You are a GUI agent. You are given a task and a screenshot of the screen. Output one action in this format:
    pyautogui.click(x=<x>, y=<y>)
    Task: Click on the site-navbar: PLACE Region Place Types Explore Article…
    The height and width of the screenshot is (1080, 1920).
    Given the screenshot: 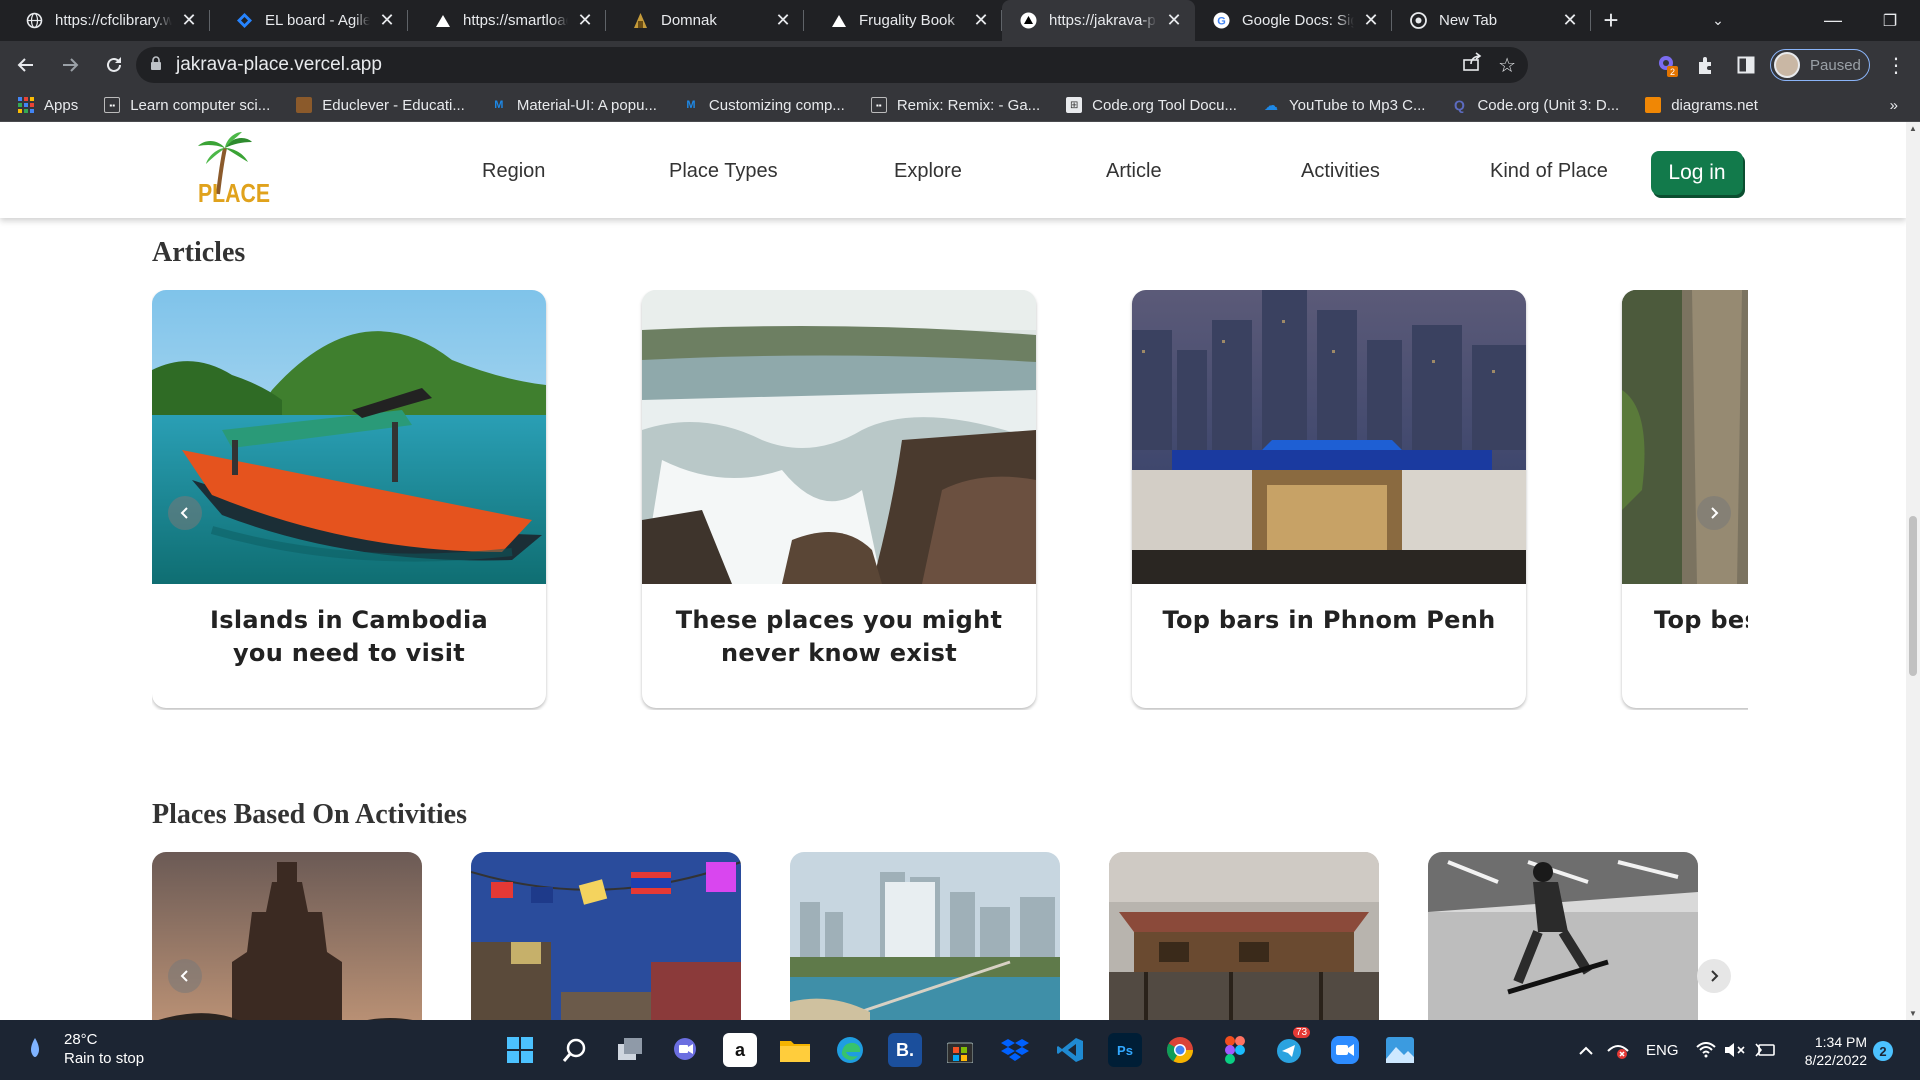 What is the action you would take?
    pyautogui.click(x=953, y=170)
    